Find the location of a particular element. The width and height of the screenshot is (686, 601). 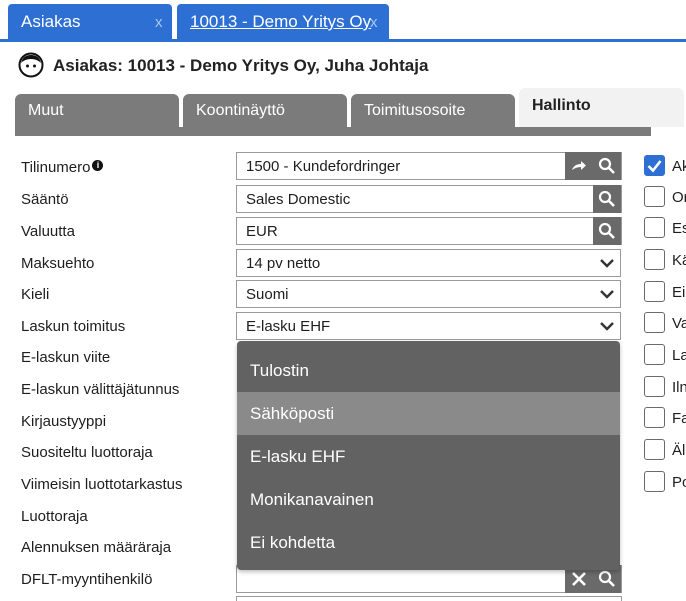

laskun-toimitus-select: E-lasku EHF is located at coordinates (428, 326).